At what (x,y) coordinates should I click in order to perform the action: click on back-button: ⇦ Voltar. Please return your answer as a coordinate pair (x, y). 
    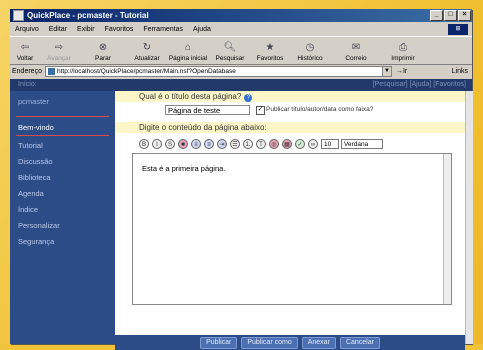
    Looking at the image, I should click on (25, 50).